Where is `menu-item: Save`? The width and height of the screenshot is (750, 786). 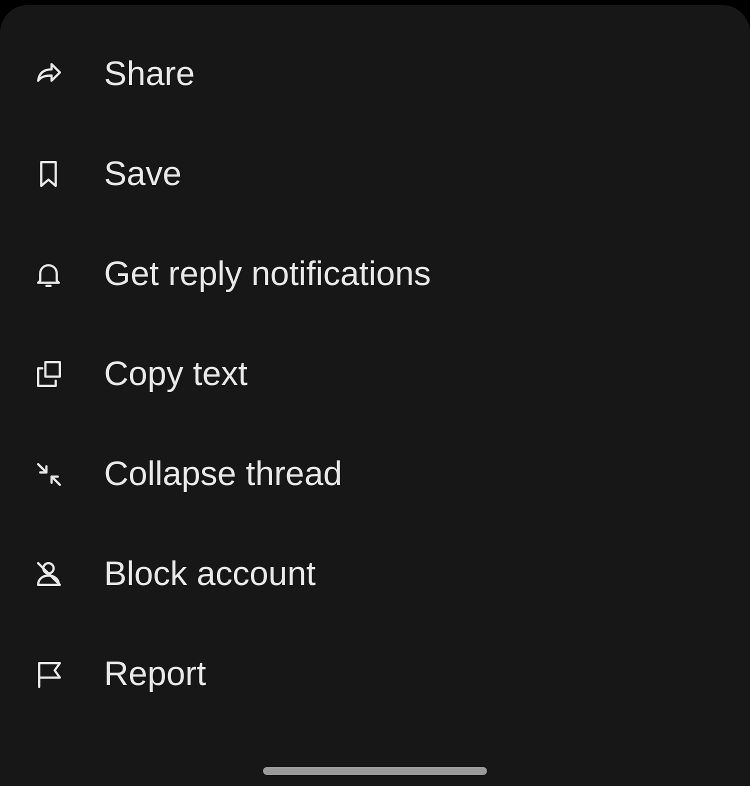
menu-item: Save is located at coordinates (375, 174).